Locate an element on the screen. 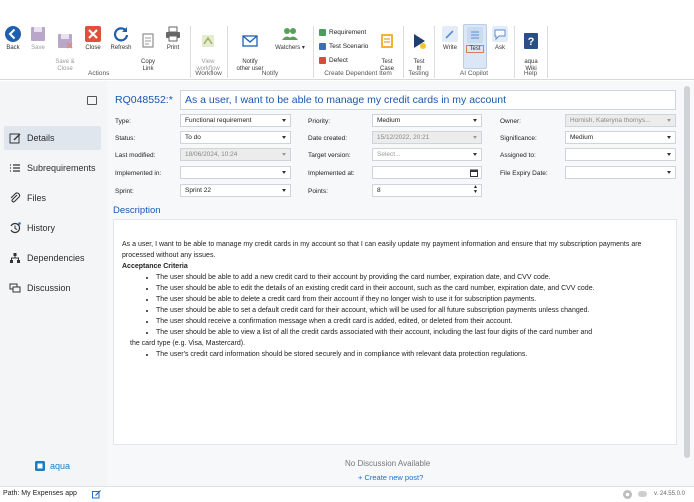  file-expiry-select is located at coordinates (620, 172).